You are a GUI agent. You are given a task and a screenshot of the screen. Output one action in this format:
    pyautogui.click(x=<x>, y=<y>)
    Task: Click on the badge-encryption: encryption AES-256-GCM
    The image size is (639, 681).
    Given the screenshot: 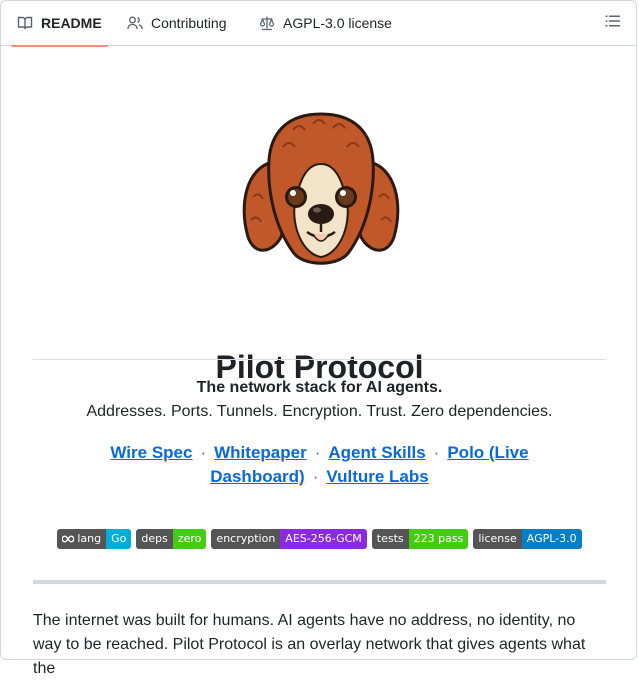 What is the action you would take?
    pyautogui.click(x=289, y=539)
    